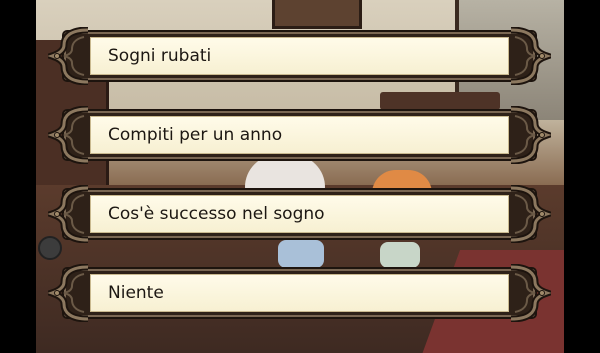 This screenshot has height=353, width=600. Describe the element at coordinates (160, 56) in the screenshot. I see `choice-label: Sogni rubati` at that location.